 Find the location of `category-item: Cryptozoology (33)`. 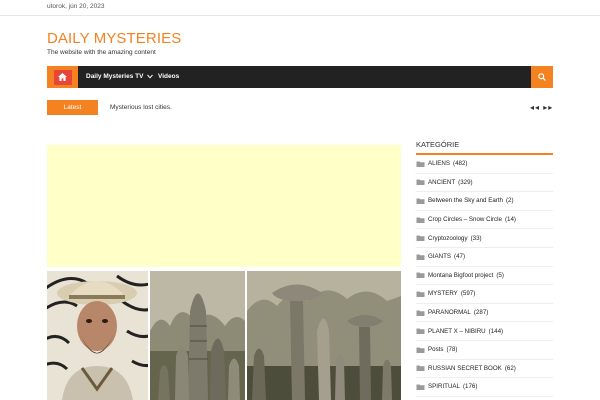

category-item: Cryptozoology (33) is located at coordinates (484, 238).